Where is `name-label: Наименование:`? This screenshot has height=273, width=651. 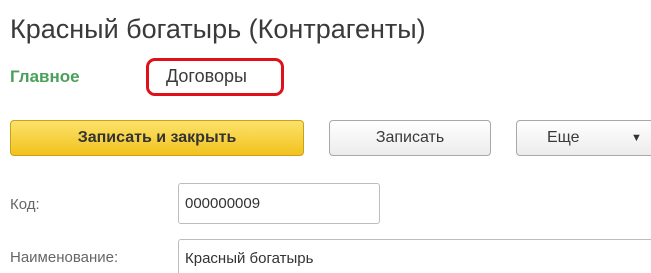
name-label: Наименование: is located at coordinates (64, 257).